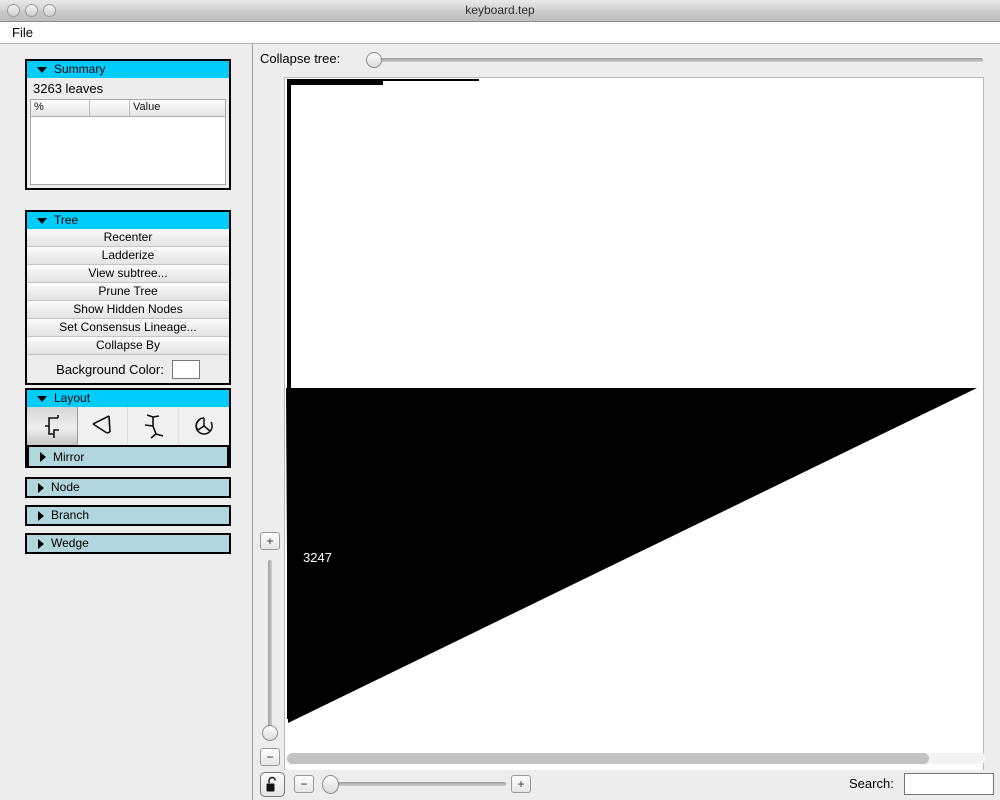  I want to click on background-color-label: Background Color:, so click(110, 369).